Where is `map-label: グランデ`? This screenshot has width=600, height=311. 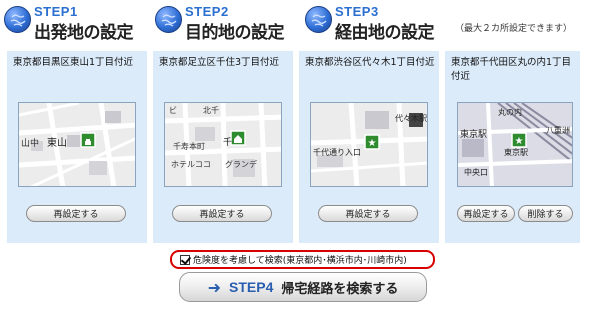
map-label: グランデ is located at coordinates (241, 164).